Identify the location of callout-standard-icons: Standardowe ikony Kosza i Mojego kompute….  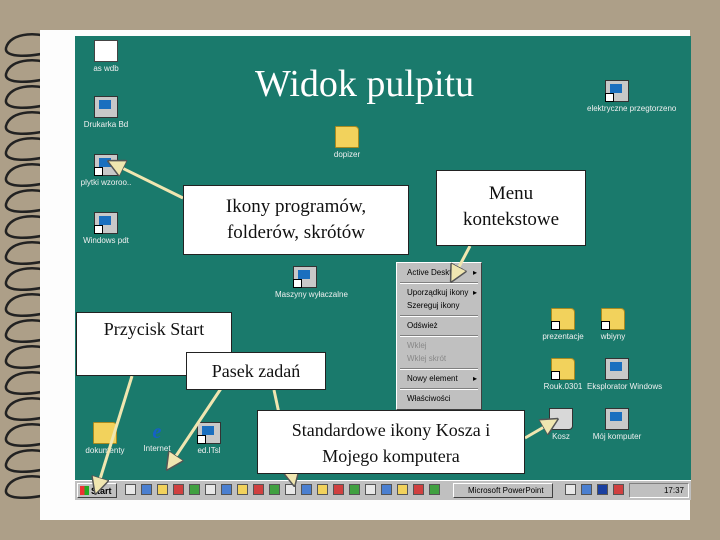
(391, 442).